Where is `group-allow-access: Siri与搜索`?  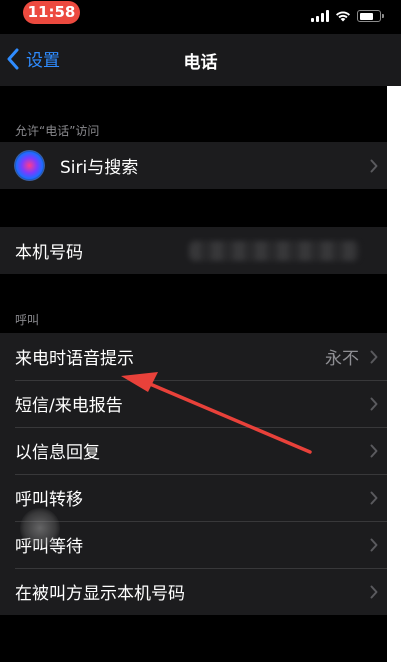 group-allow-access: Siri与搜索 is located at coordinates (193, 165).